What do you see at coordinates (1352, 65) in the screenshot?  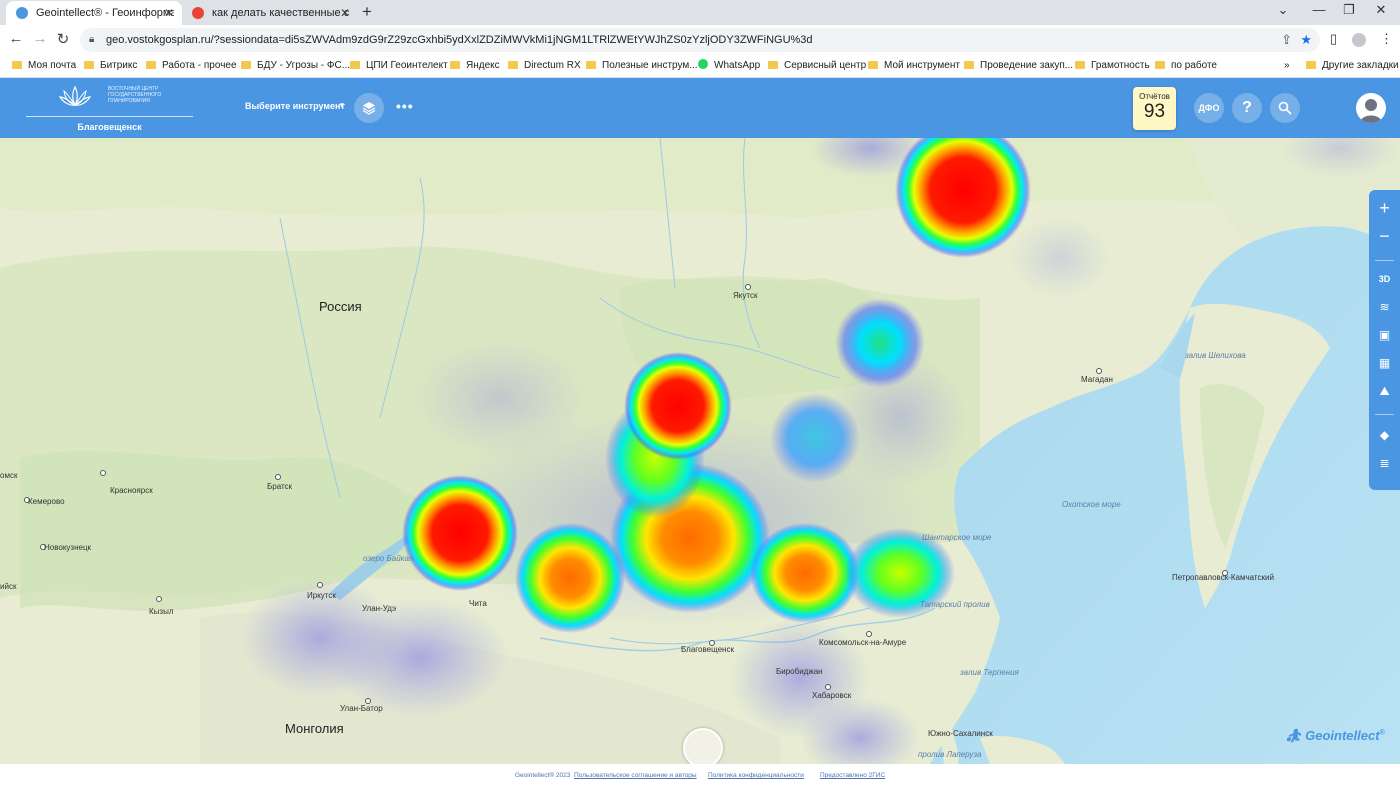 I see `other-bookmarks: Другие закладки` at bounding box center [1352, 65].